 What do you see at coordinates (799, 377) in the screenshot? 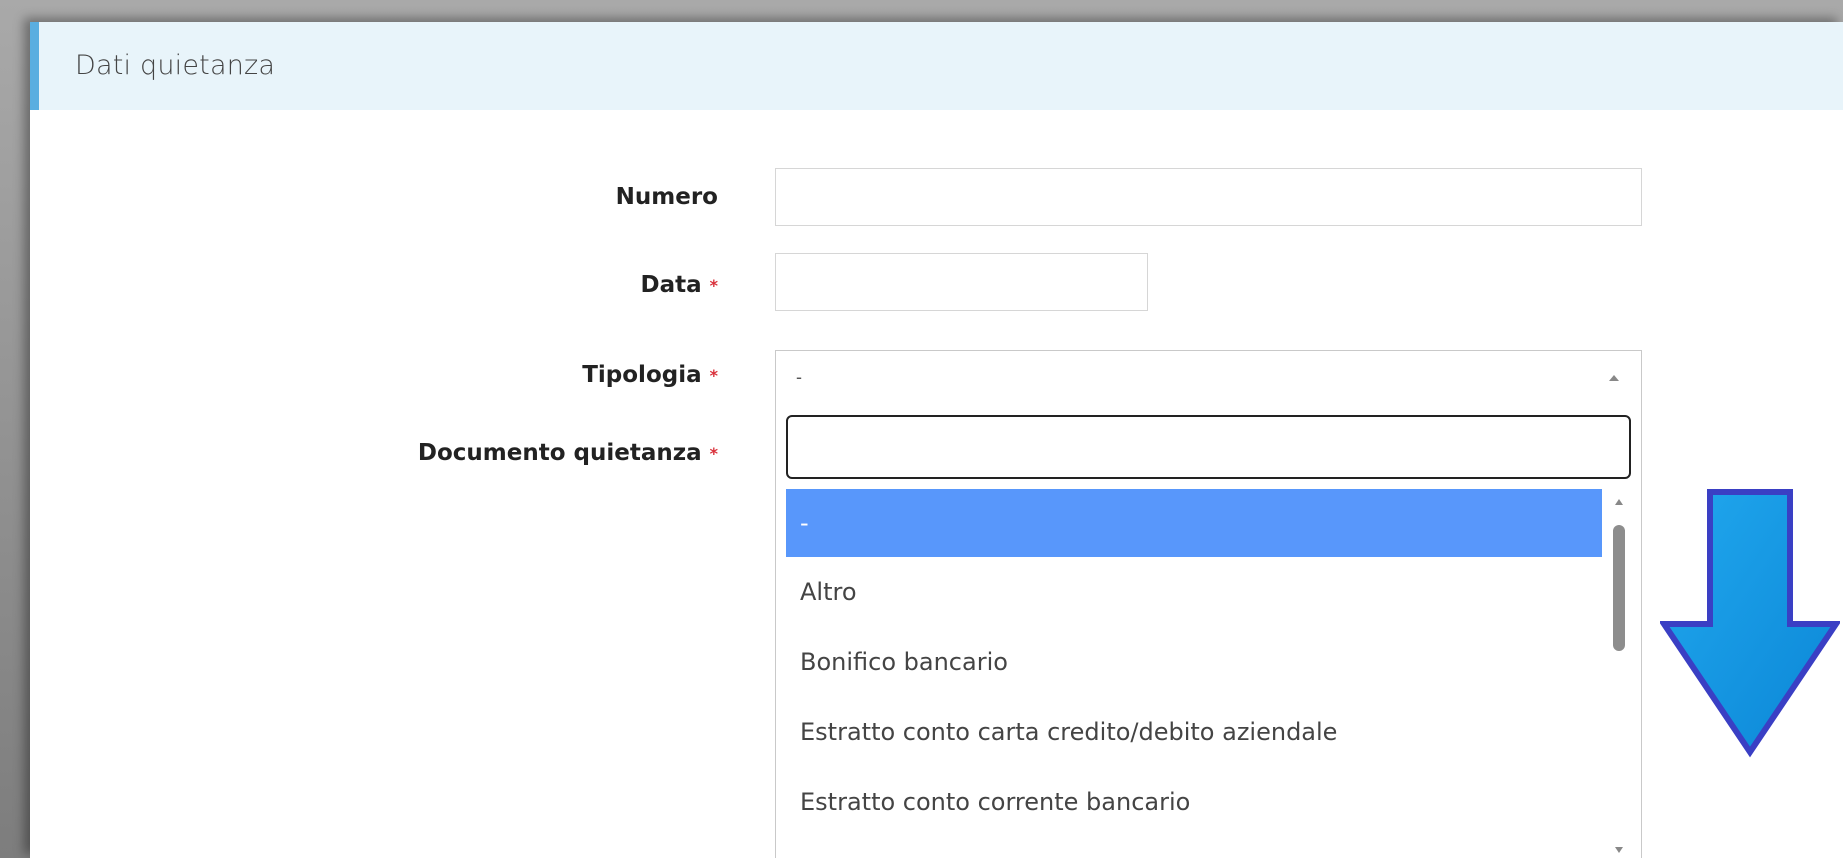
I see `tipologia-selected-value: -` at bounding box center [799, 377].